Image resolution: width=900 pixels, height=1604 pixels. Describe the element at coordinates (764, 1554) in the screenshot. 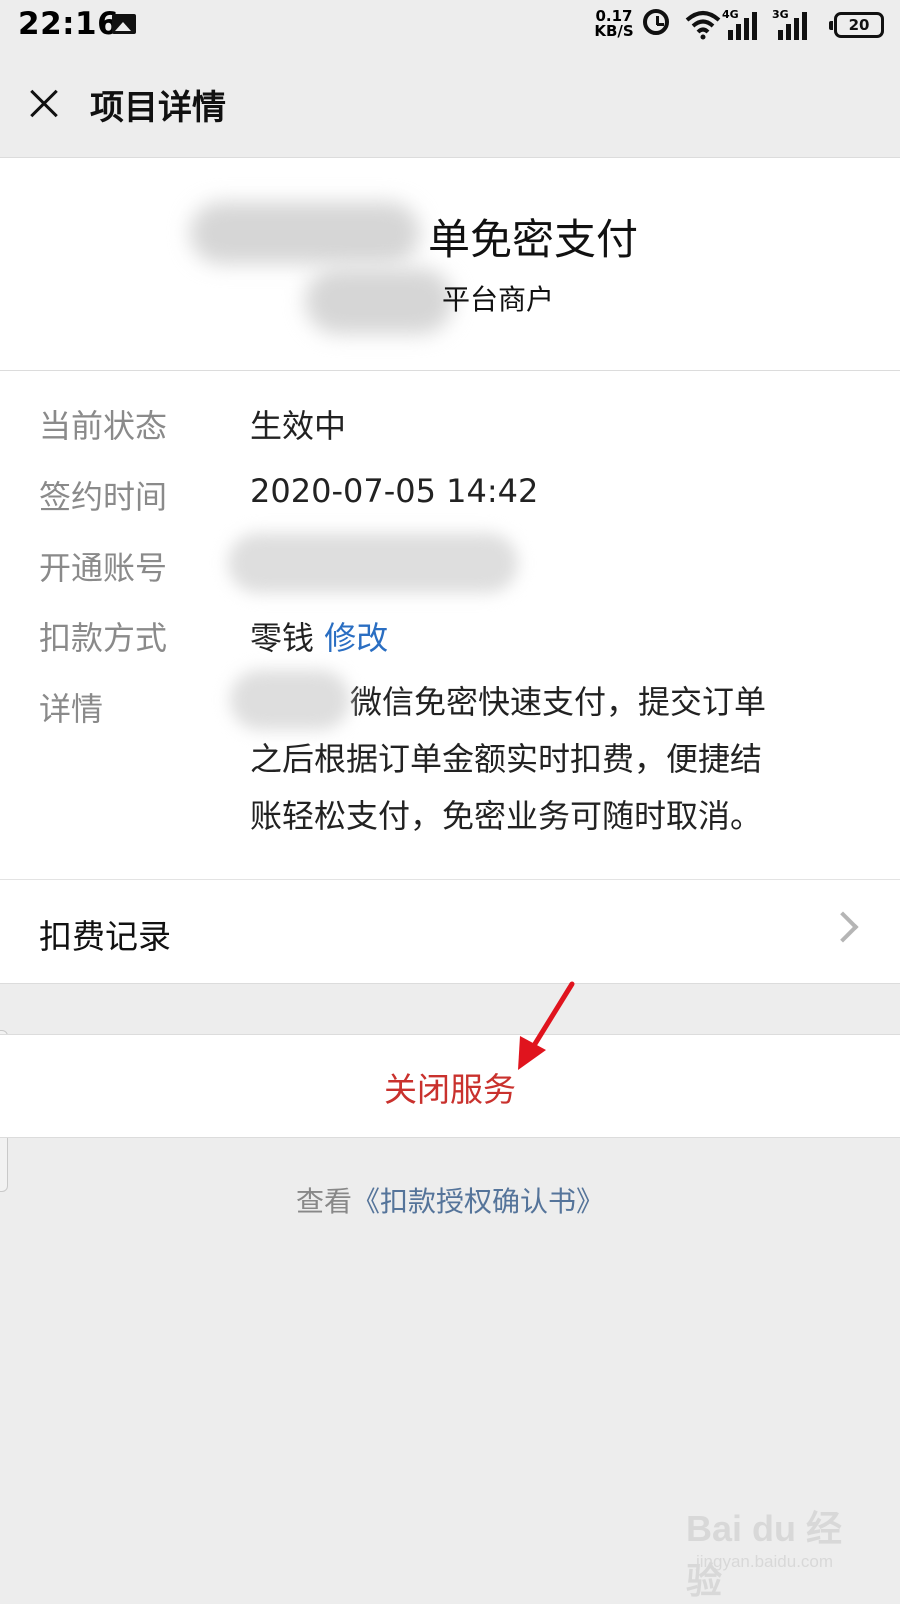

I see `baidu-jingyan-watermark: Bai du 经验 jingyan.baidu.com` at that location.